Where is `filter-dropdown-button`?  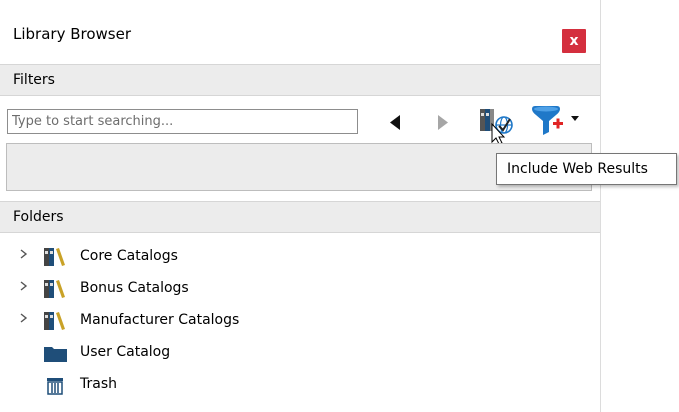 filter-dropdown-button is located at coordinates (559, 121).